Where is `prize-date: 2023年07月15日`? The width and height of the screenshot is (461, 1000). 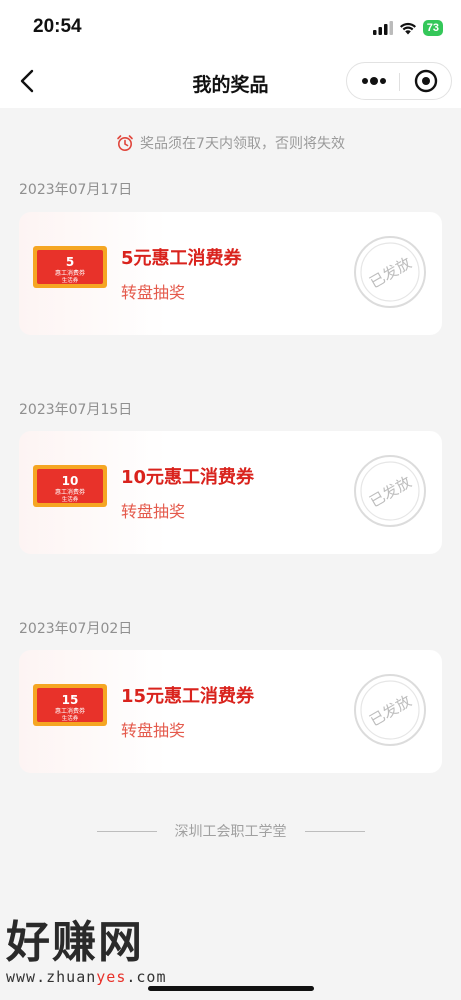
prize-date: 2023年07月15日 is located at coordinates (76, 410).